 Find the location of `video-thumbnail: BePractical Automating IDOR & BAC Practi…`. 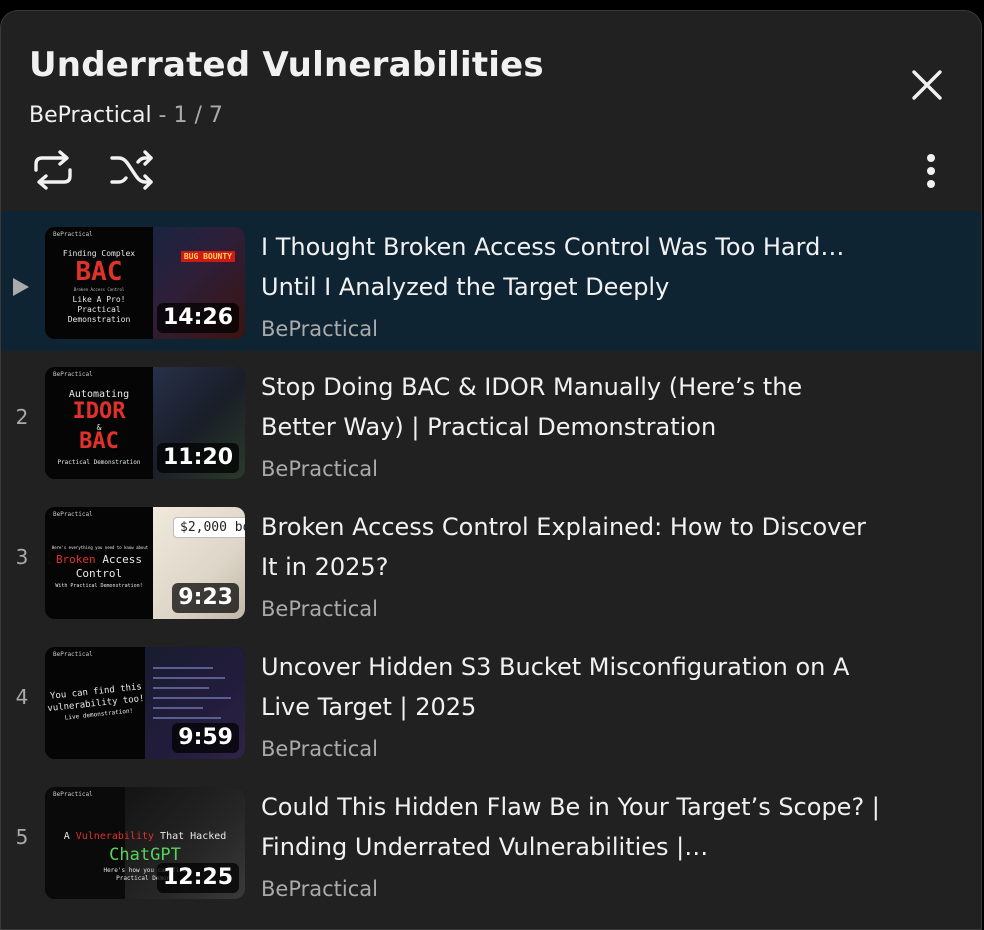

video-thumbnail: BePractical Automating IDOR & BAC Practi… is located at coordinates (145, 423).